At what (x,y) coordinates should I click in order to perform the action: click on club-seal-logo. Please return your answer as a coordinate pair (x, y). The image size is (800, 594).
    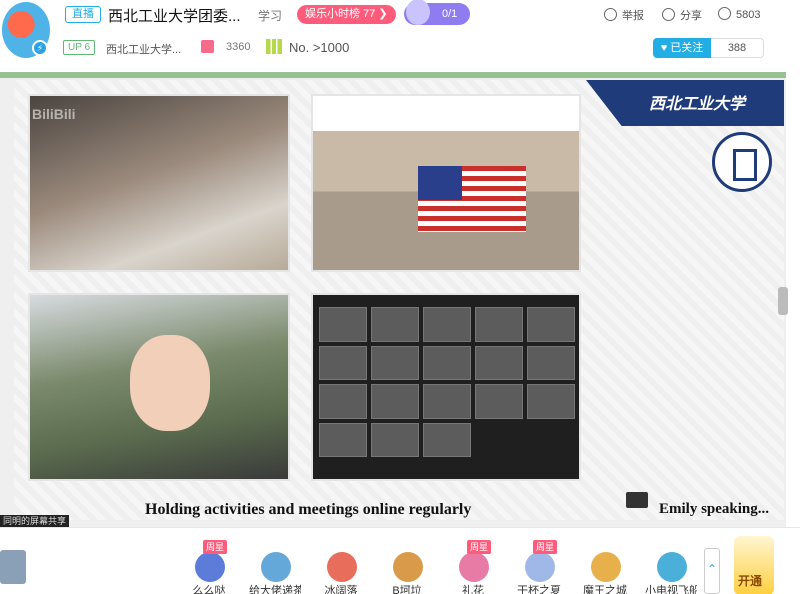
    Looking at the image, I should click on (742, 162).